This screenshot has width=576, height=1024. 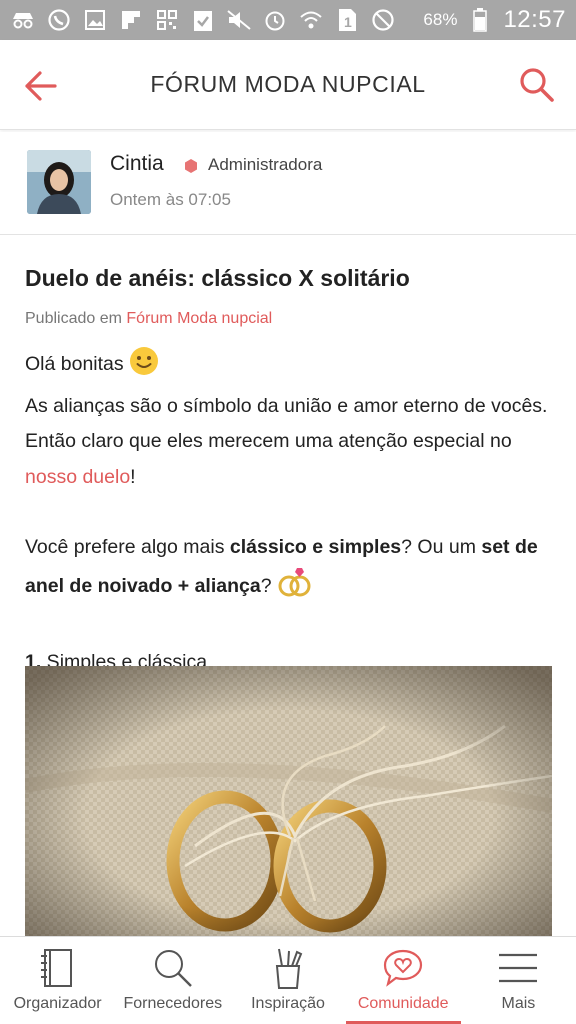 What do you see at coordinates (137, 164) in the screenshot?
I see `author-name: Cintia` at bounding box center [137, 164].